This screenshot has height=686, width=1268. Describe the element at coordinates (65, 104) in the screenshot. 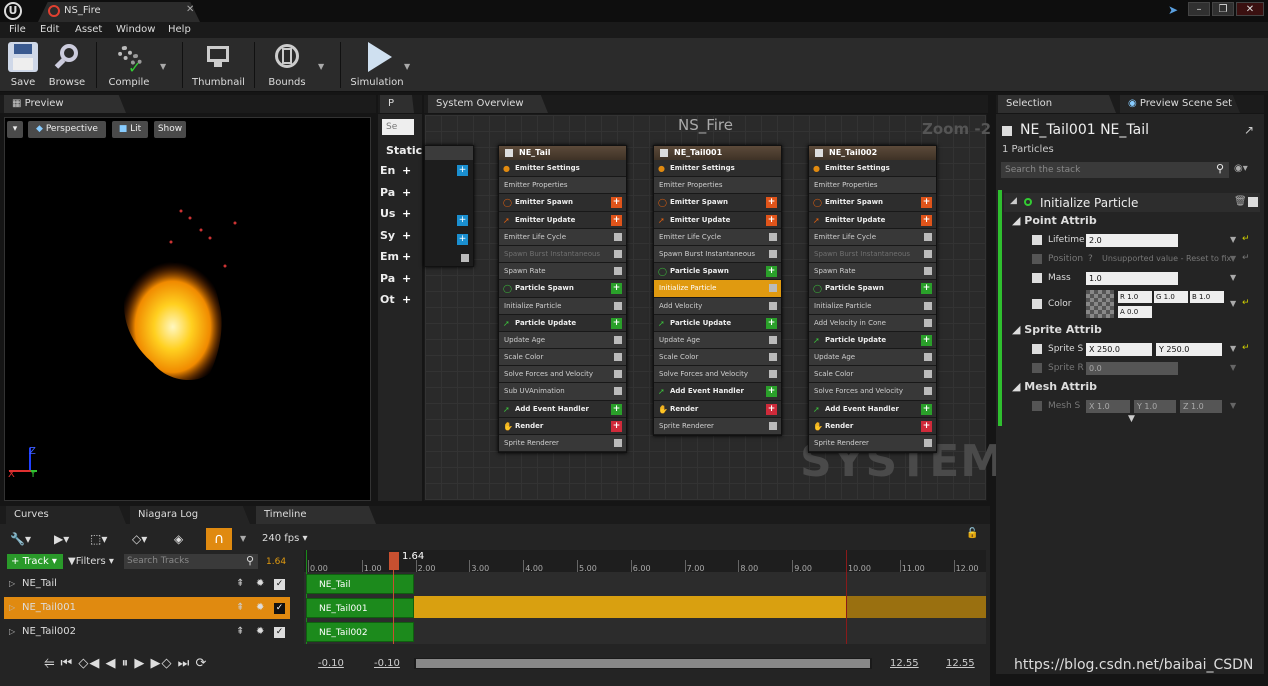

I see `preview-tab: ▦ Preview` at that location.